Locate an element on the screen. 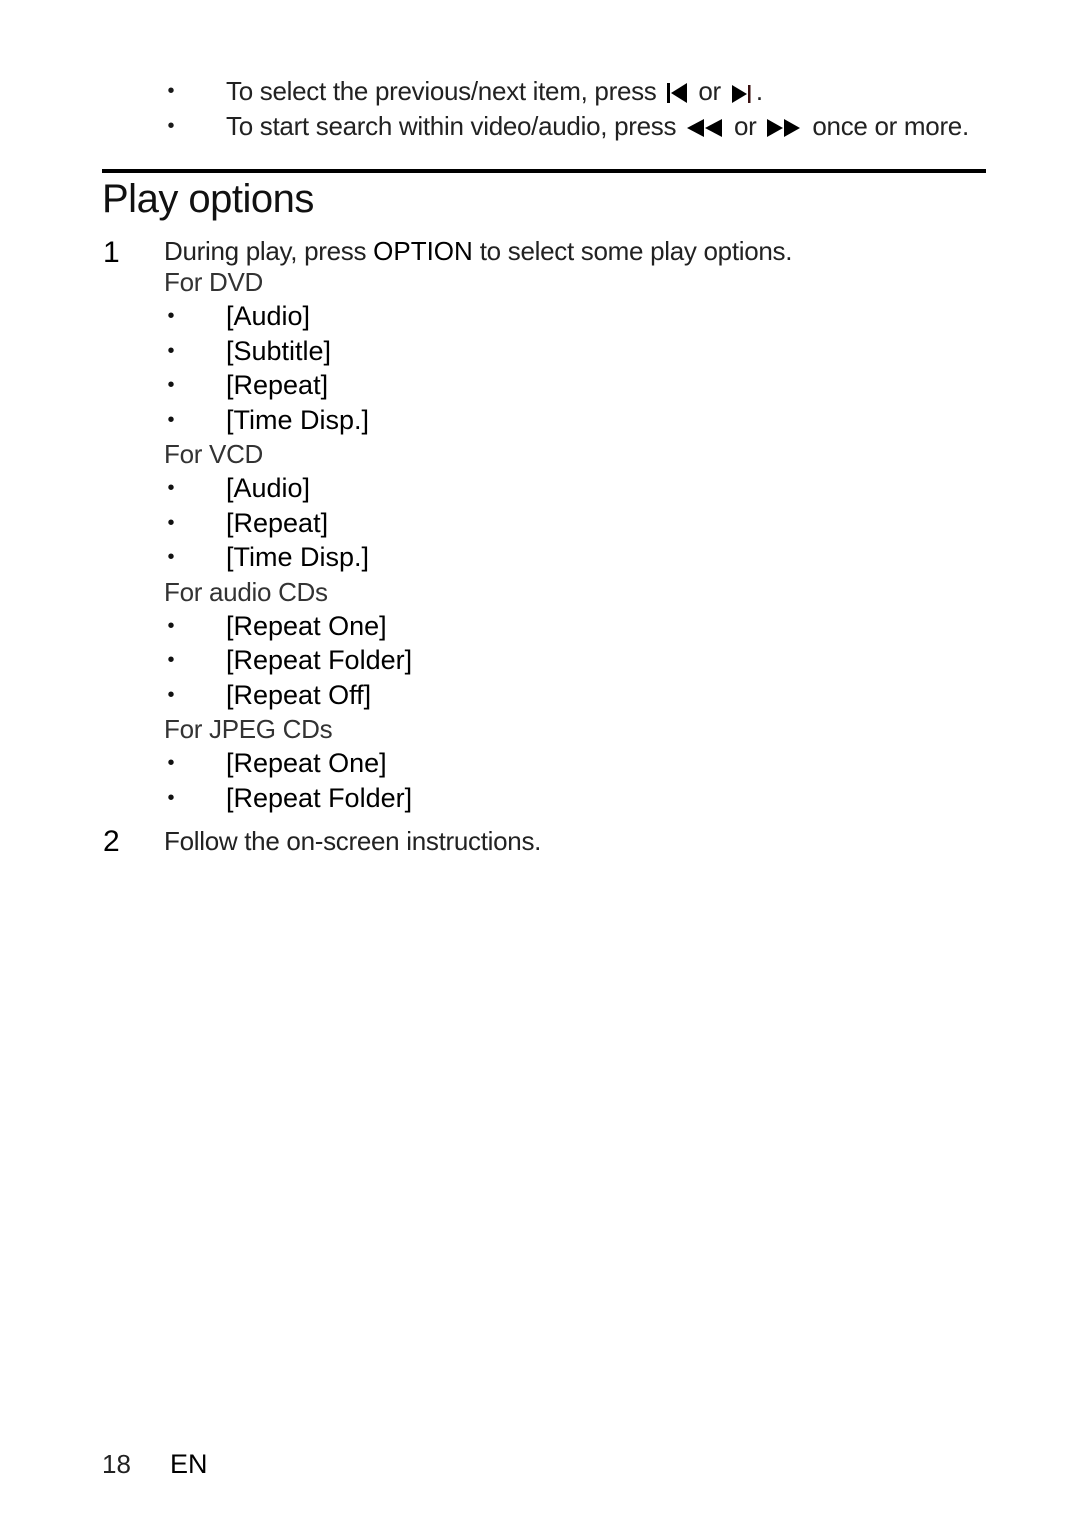 This screenshot has height=1528, width=1080. group-label-audio-cds: For audio CDs is located at coordinates (246, 591).